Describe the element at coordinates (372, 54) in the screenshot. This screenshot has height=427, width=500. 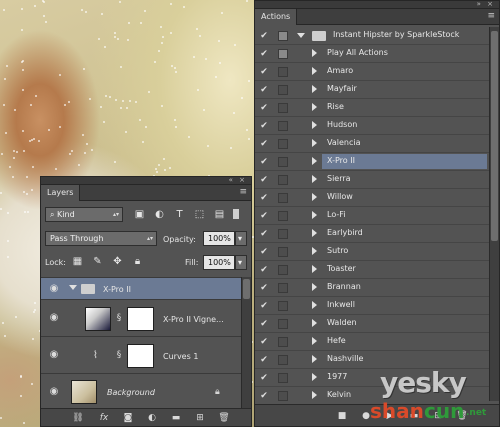
I see `action-row: ✔ Play All Actions` at that location.